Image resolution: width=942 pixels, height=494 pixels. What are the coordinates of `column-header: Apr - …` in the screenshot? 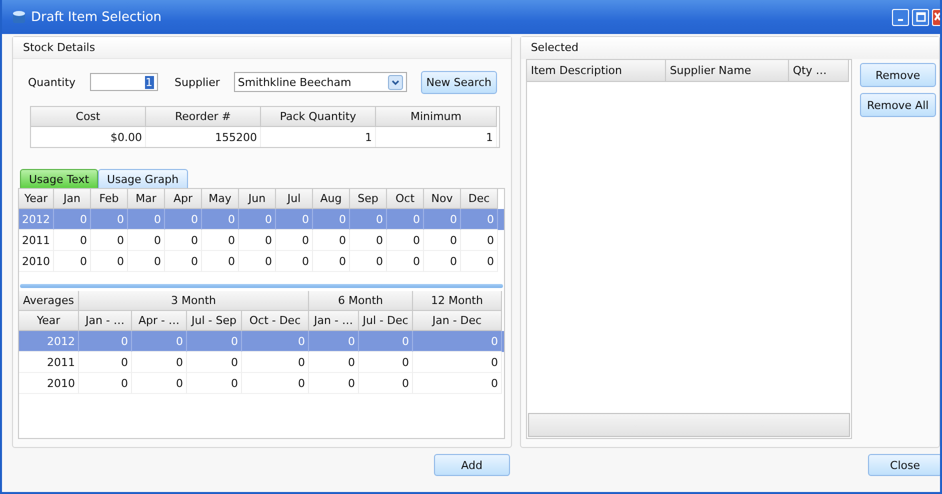 It's located at (159, 321).